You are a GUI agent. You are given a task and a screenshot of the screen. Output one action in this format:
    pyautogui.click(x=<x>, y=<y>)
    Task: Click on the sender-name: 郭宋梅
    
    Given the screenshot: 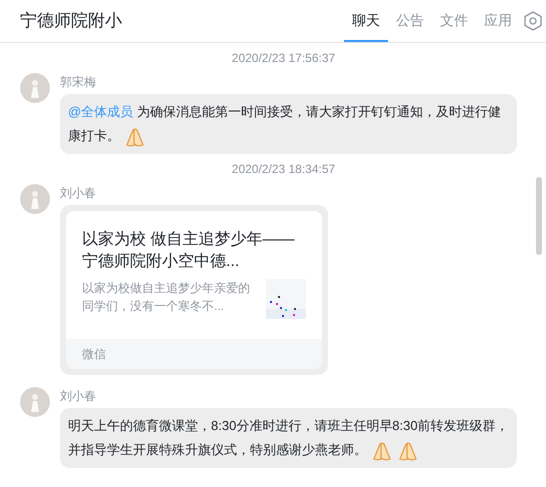 What is the action you would take?
    pyautogui.click(x=78, y=82)
    